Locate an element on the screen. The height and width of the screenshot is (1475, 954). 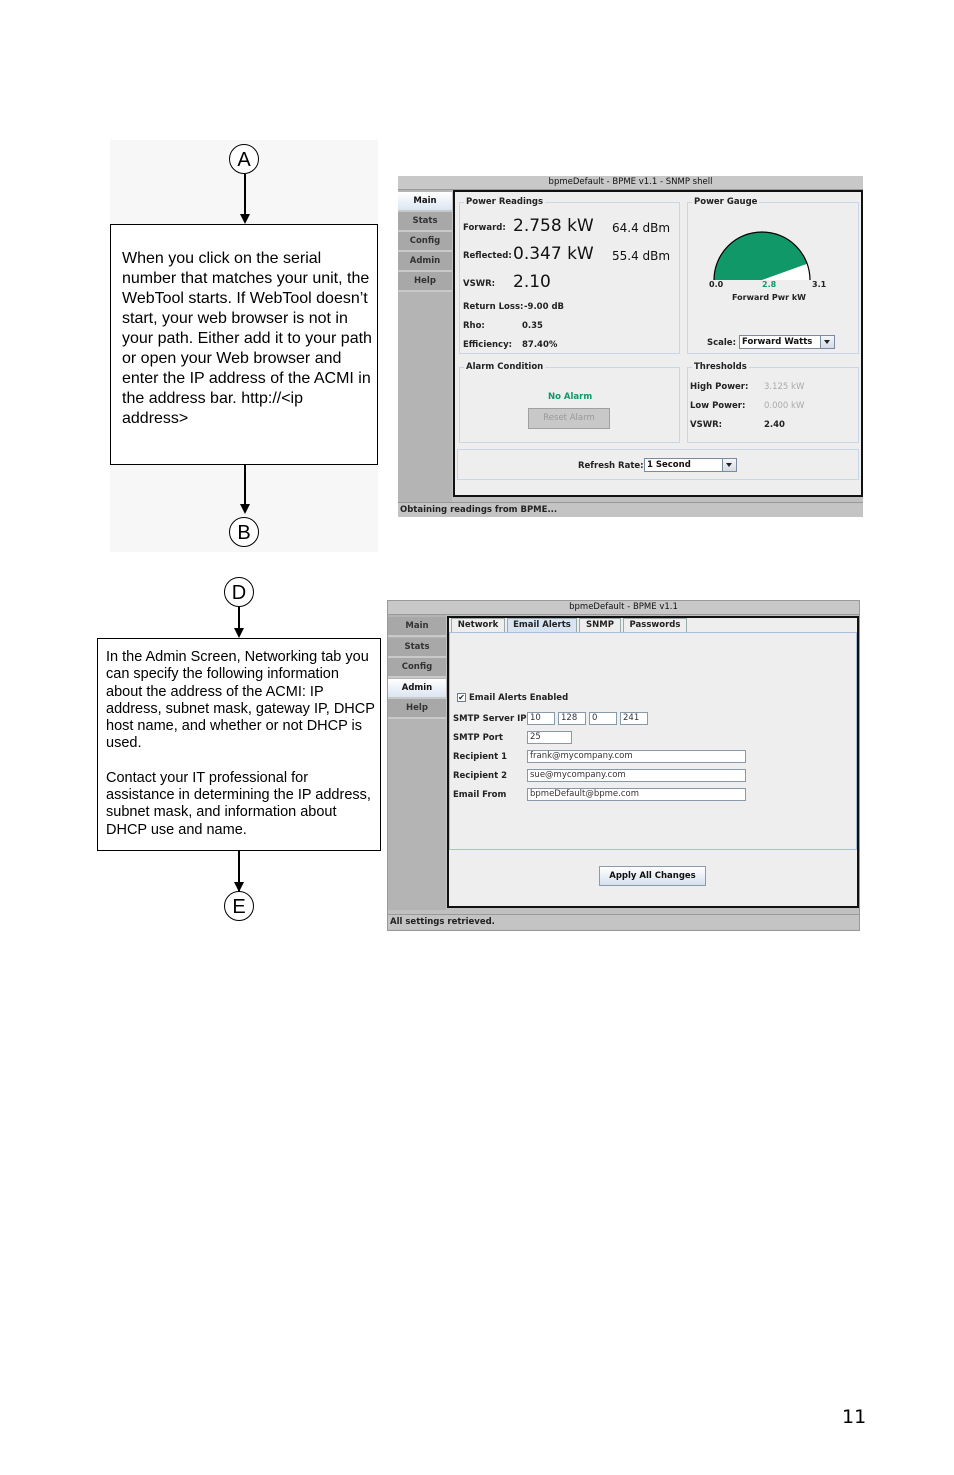
high-power-value: 3.125 kW is located at coordinates (784, 387).